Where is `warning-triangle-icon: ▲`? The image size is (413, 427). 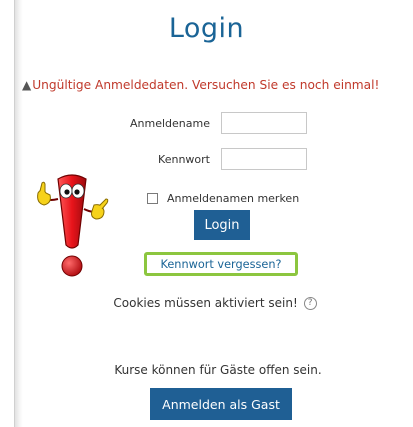
warning-triangle-icon: ▲ is located at coordinates (27, 85).